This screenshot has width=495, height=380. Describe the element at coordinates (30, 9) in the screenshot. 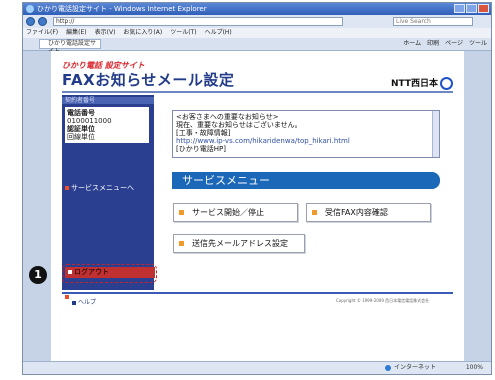

I see `ie-icon` at that location.